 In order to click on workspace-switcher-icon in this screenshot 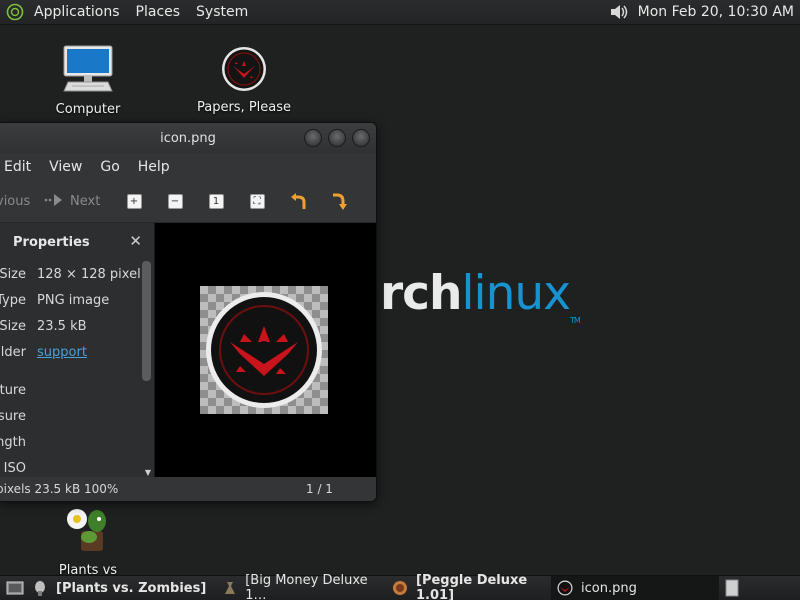, I will do `click(732, 588)`.